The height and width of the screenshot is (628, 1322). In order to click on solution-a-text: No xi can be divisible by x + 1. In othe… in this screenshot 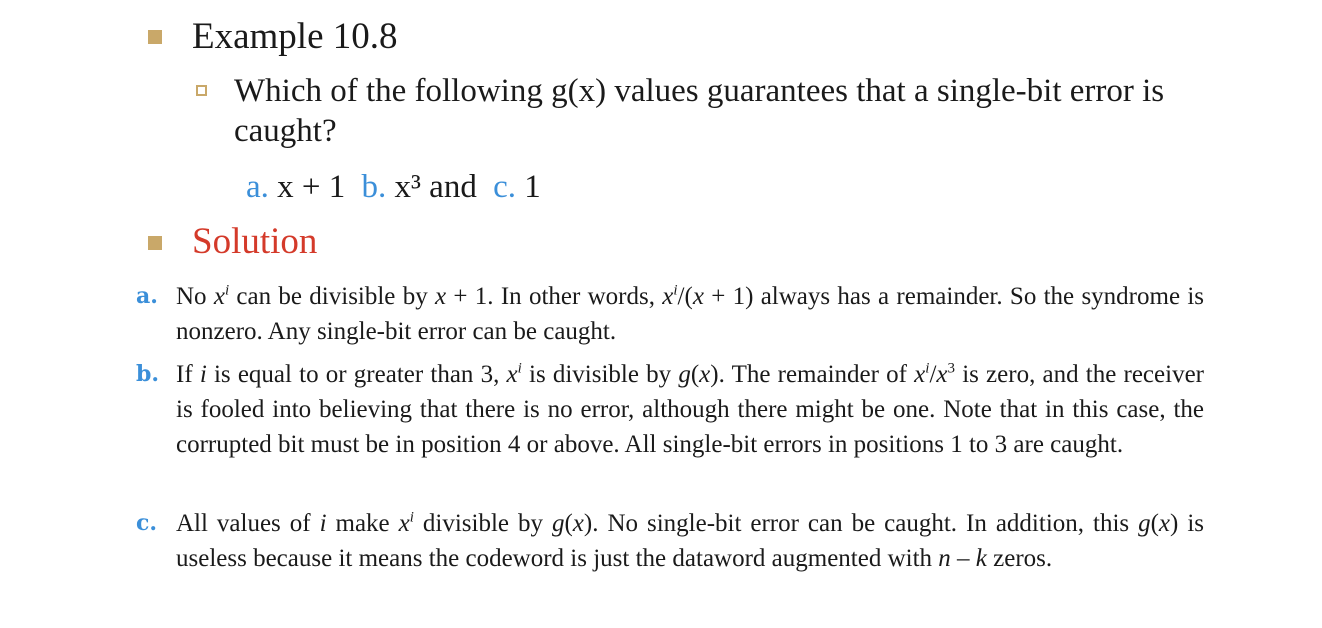, I will do `click(690, 313)`.